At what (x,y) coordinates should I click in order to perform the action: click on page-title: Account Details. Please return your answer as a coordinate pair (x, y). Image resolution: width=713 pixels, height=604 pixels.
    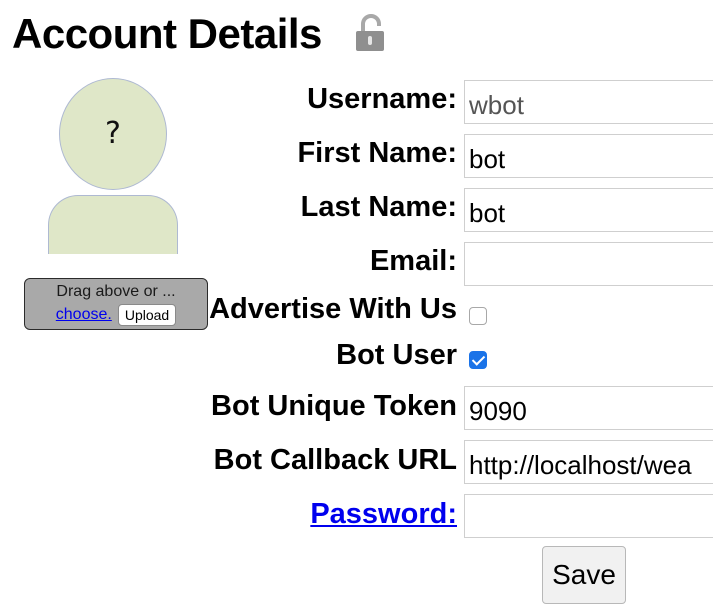
    Looking at the image, I should click on (167, 33).